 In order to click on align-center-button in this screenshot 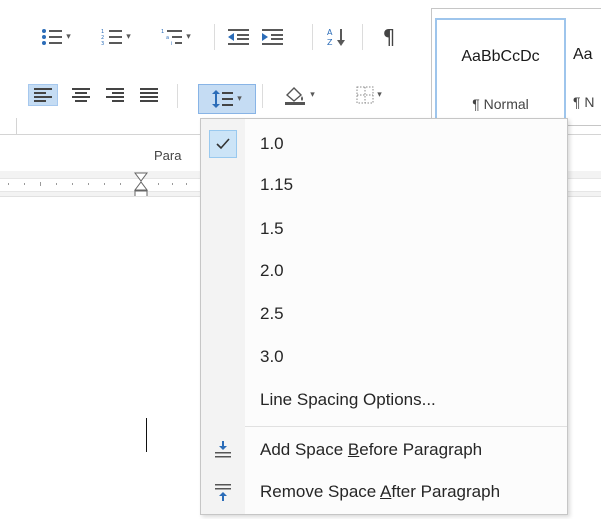, I will do `click(81, 95)`.